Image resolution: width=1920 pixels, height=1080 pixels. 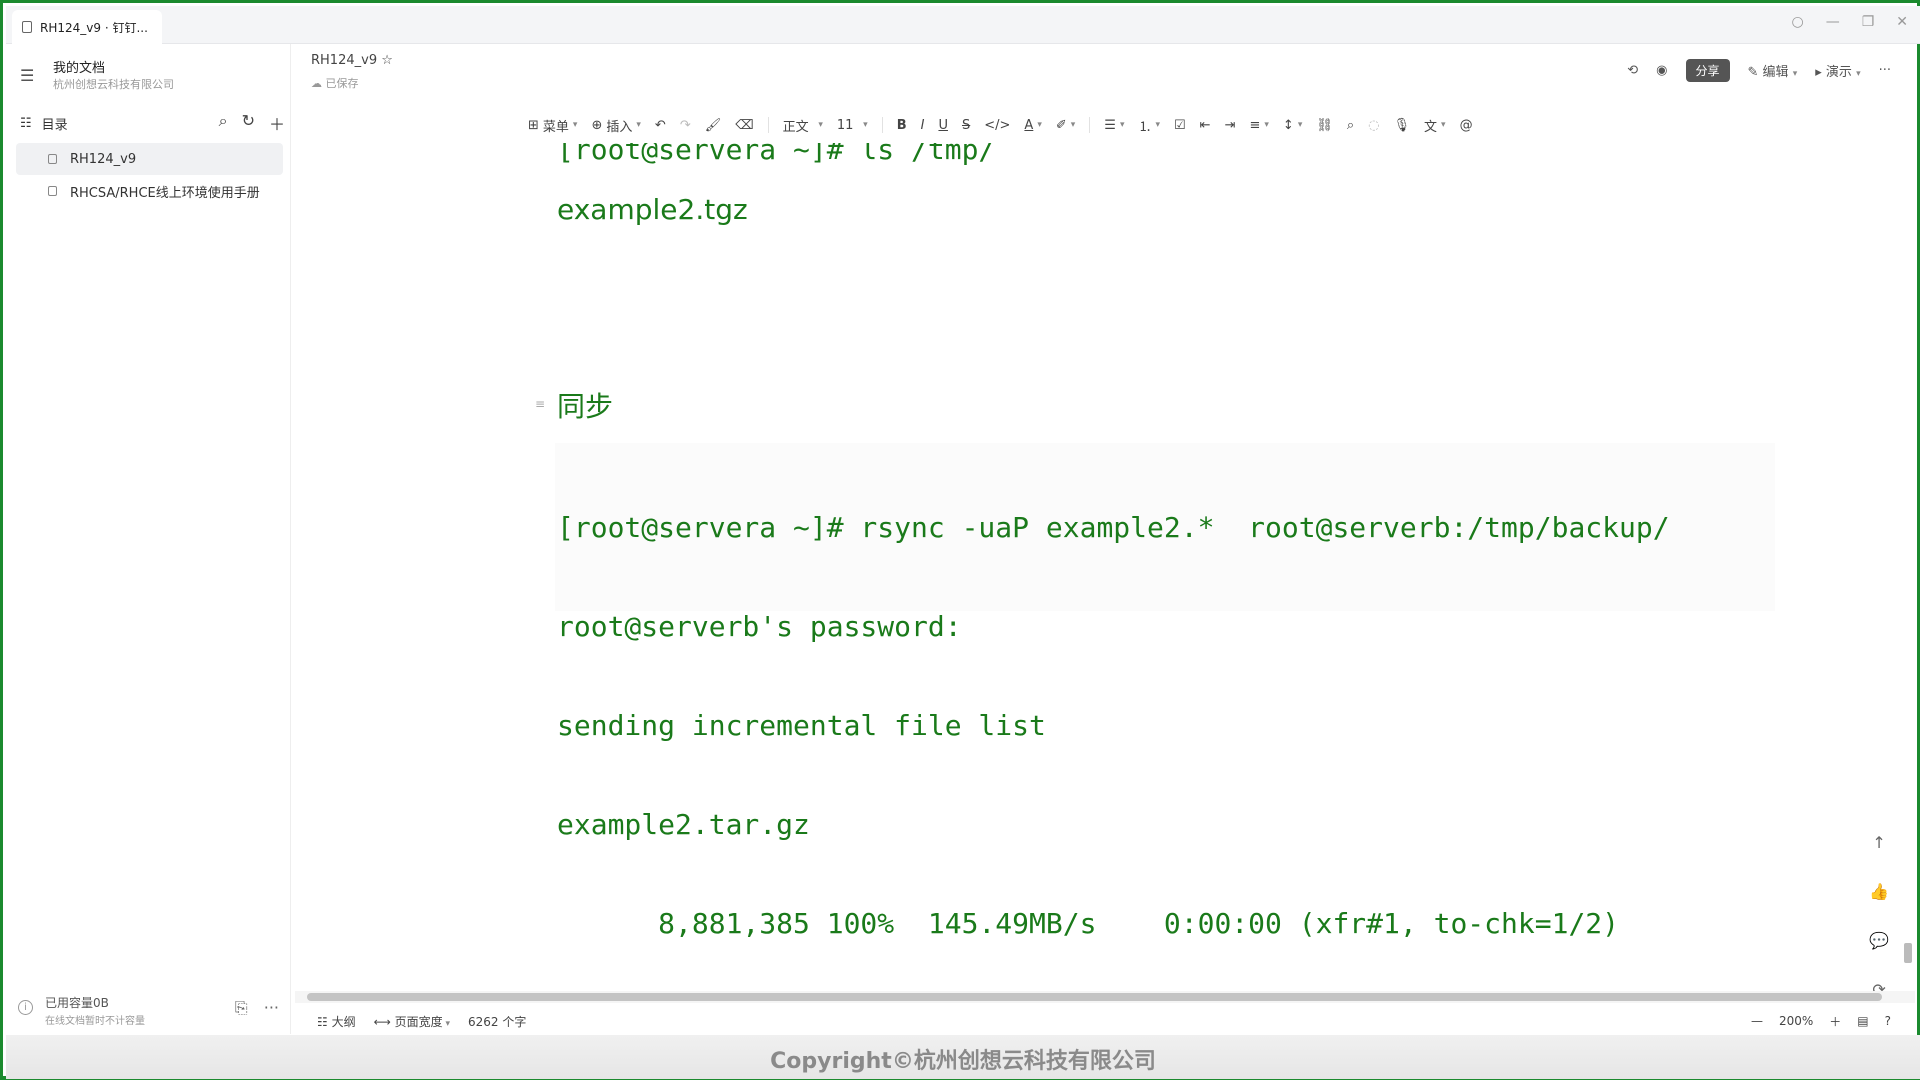 What do you see at coordinates (1879, 940) in the screenshot?
I see `comment-bubble-icon: 💬` at bounding box center [1879, 940].